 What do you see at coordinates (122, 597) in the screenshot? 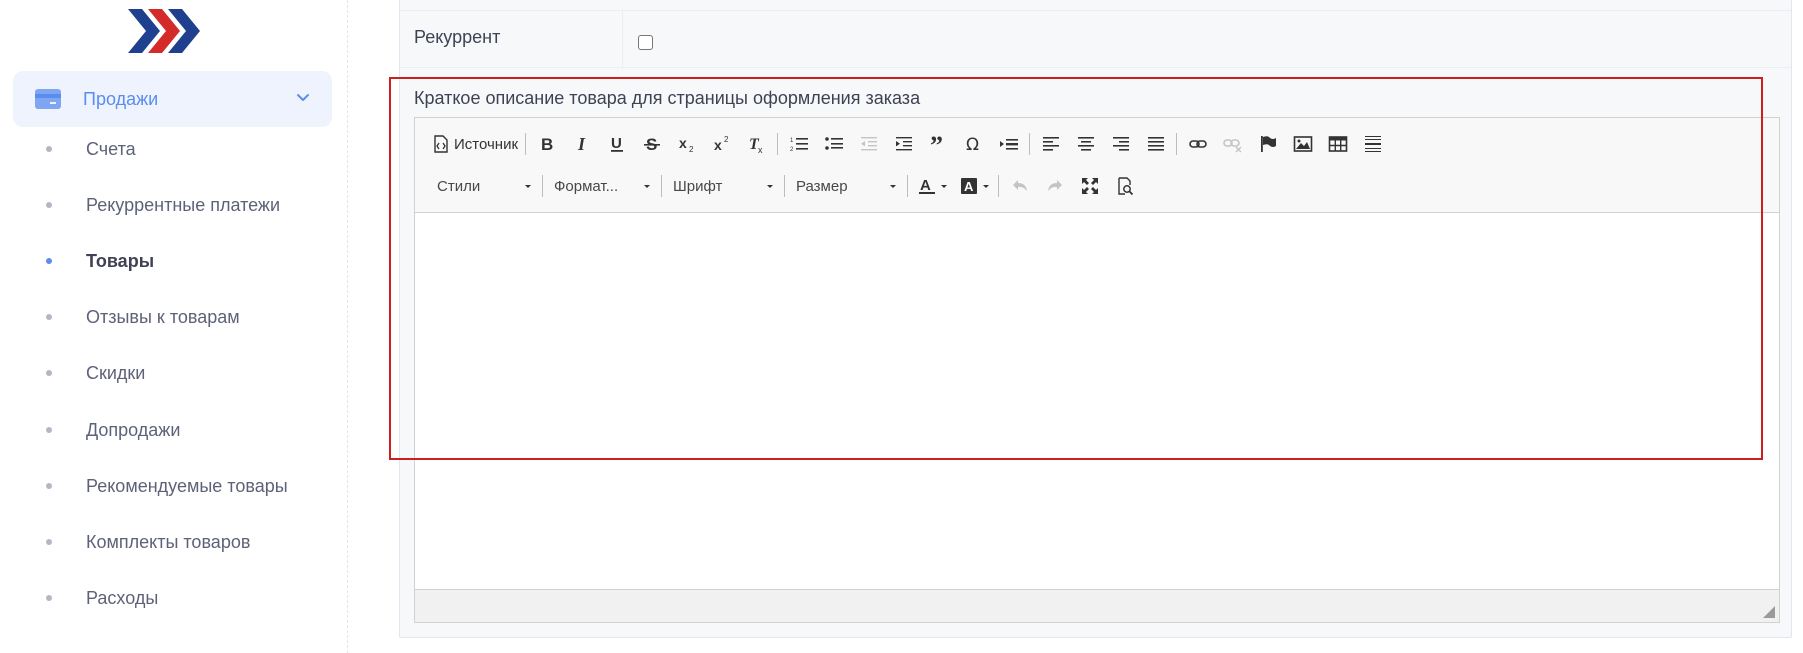
I see `sidebar-item-label: Расходы` at bounding box center [122, 597].